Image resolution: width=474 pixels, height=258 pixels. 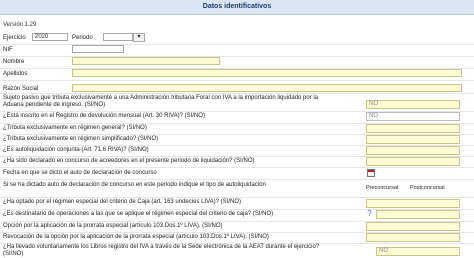 What do you see at coordinates (14, 38) in the screenshot?
I see `ejercicio-label: Ejercicio` at bounding box center [14, 38].